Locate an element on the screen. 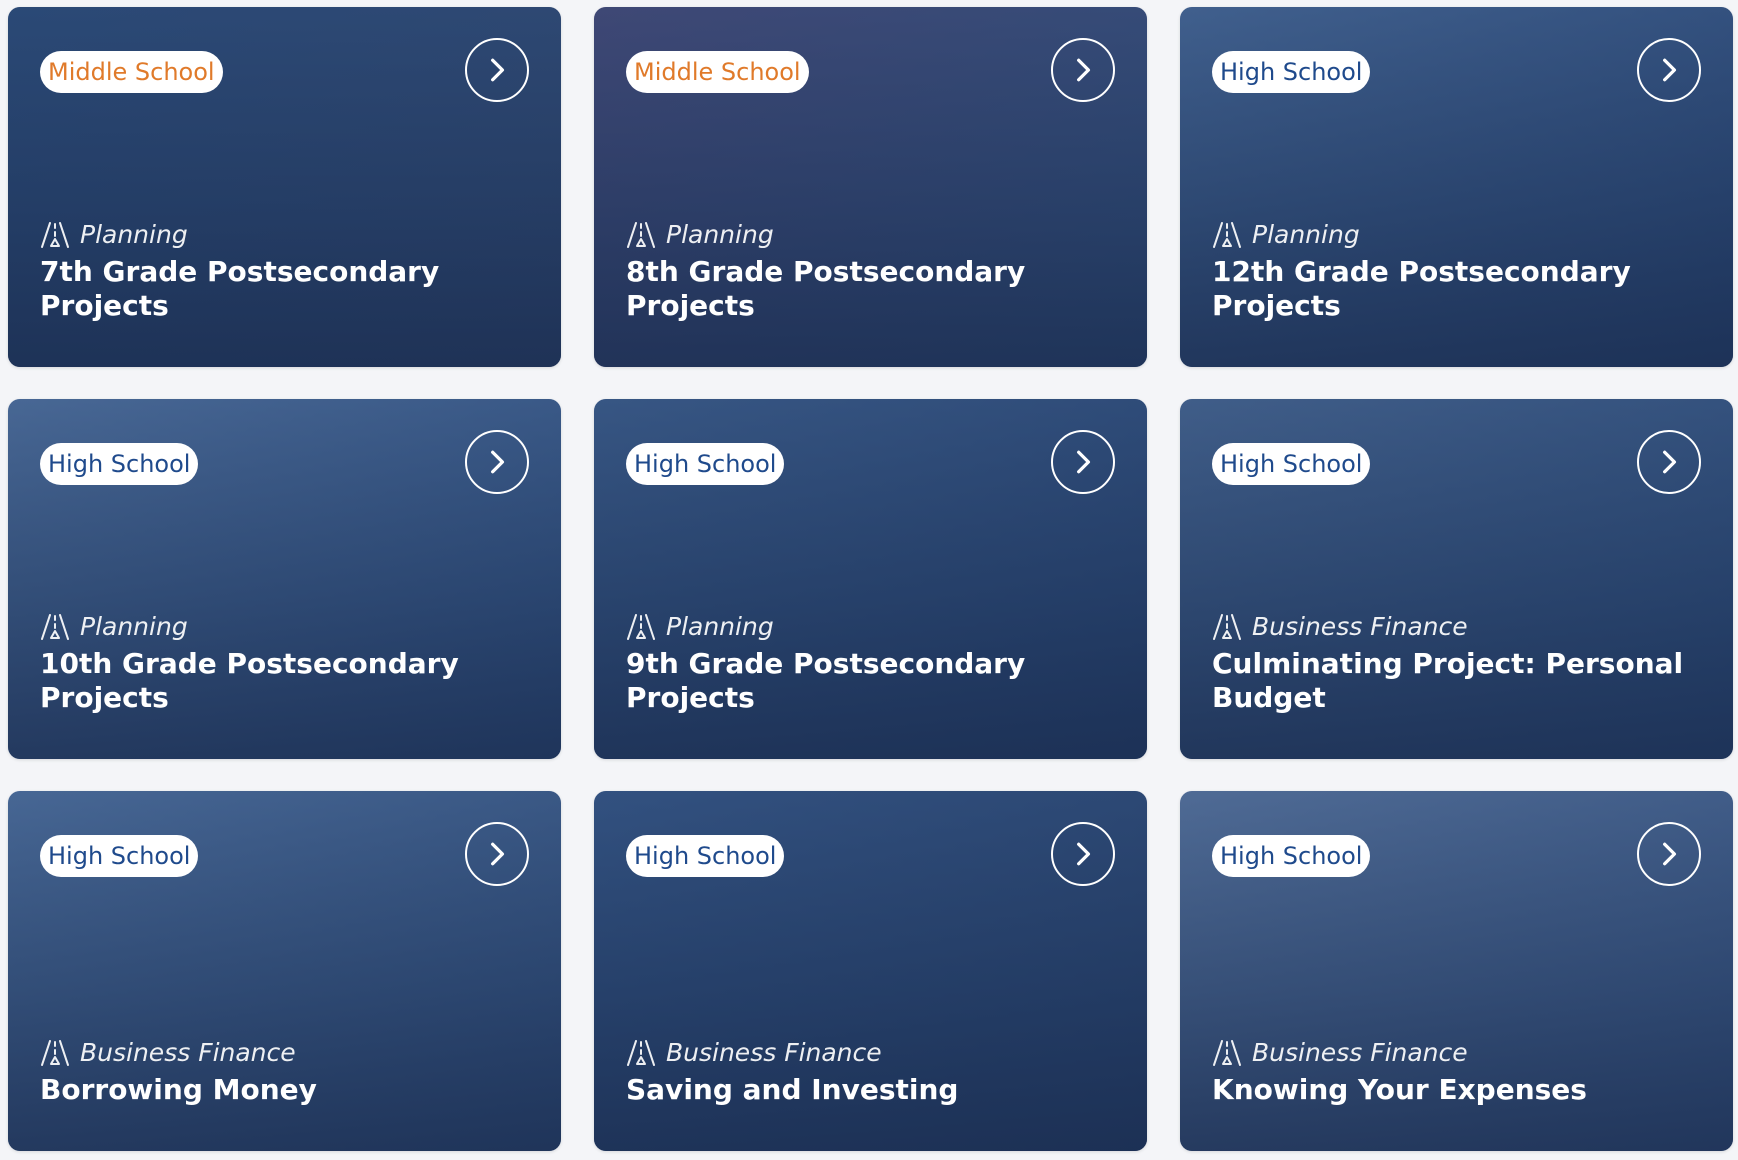 This screenshot has height=1160, width=1738. card-title: 7th Grade Postsecondary Projects is located at coordinates (240, 288).